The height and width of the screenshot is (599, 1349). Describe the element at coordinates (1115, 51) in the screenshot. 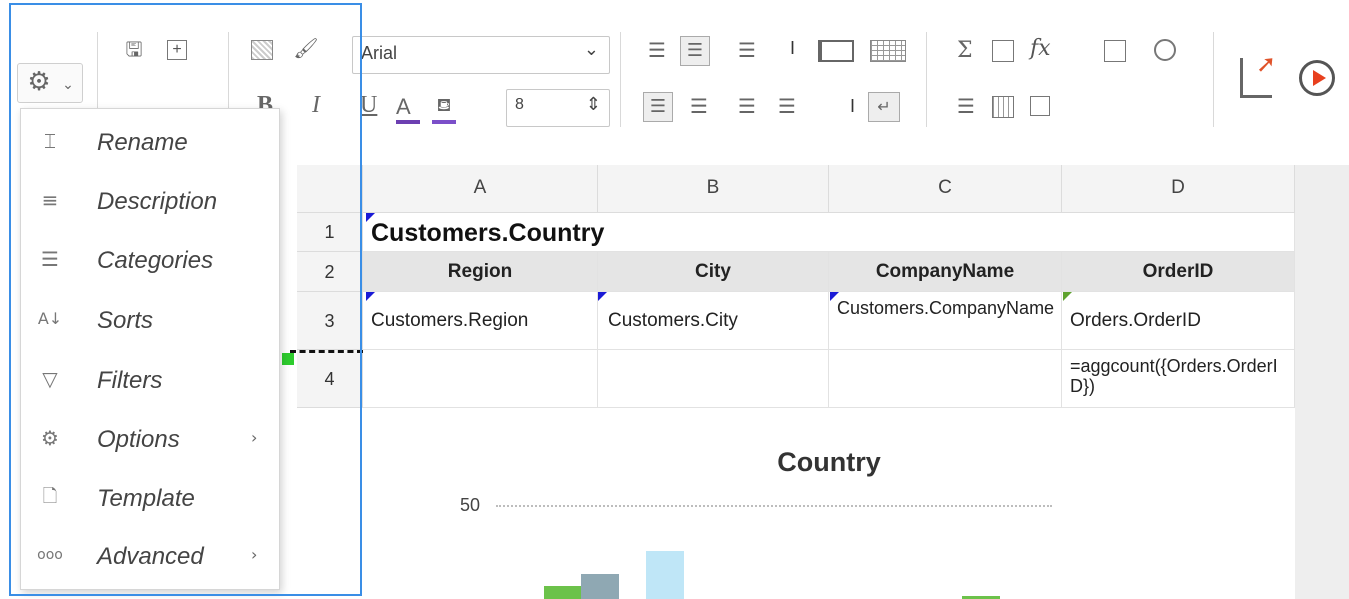

I see `chart-icon` at that location.